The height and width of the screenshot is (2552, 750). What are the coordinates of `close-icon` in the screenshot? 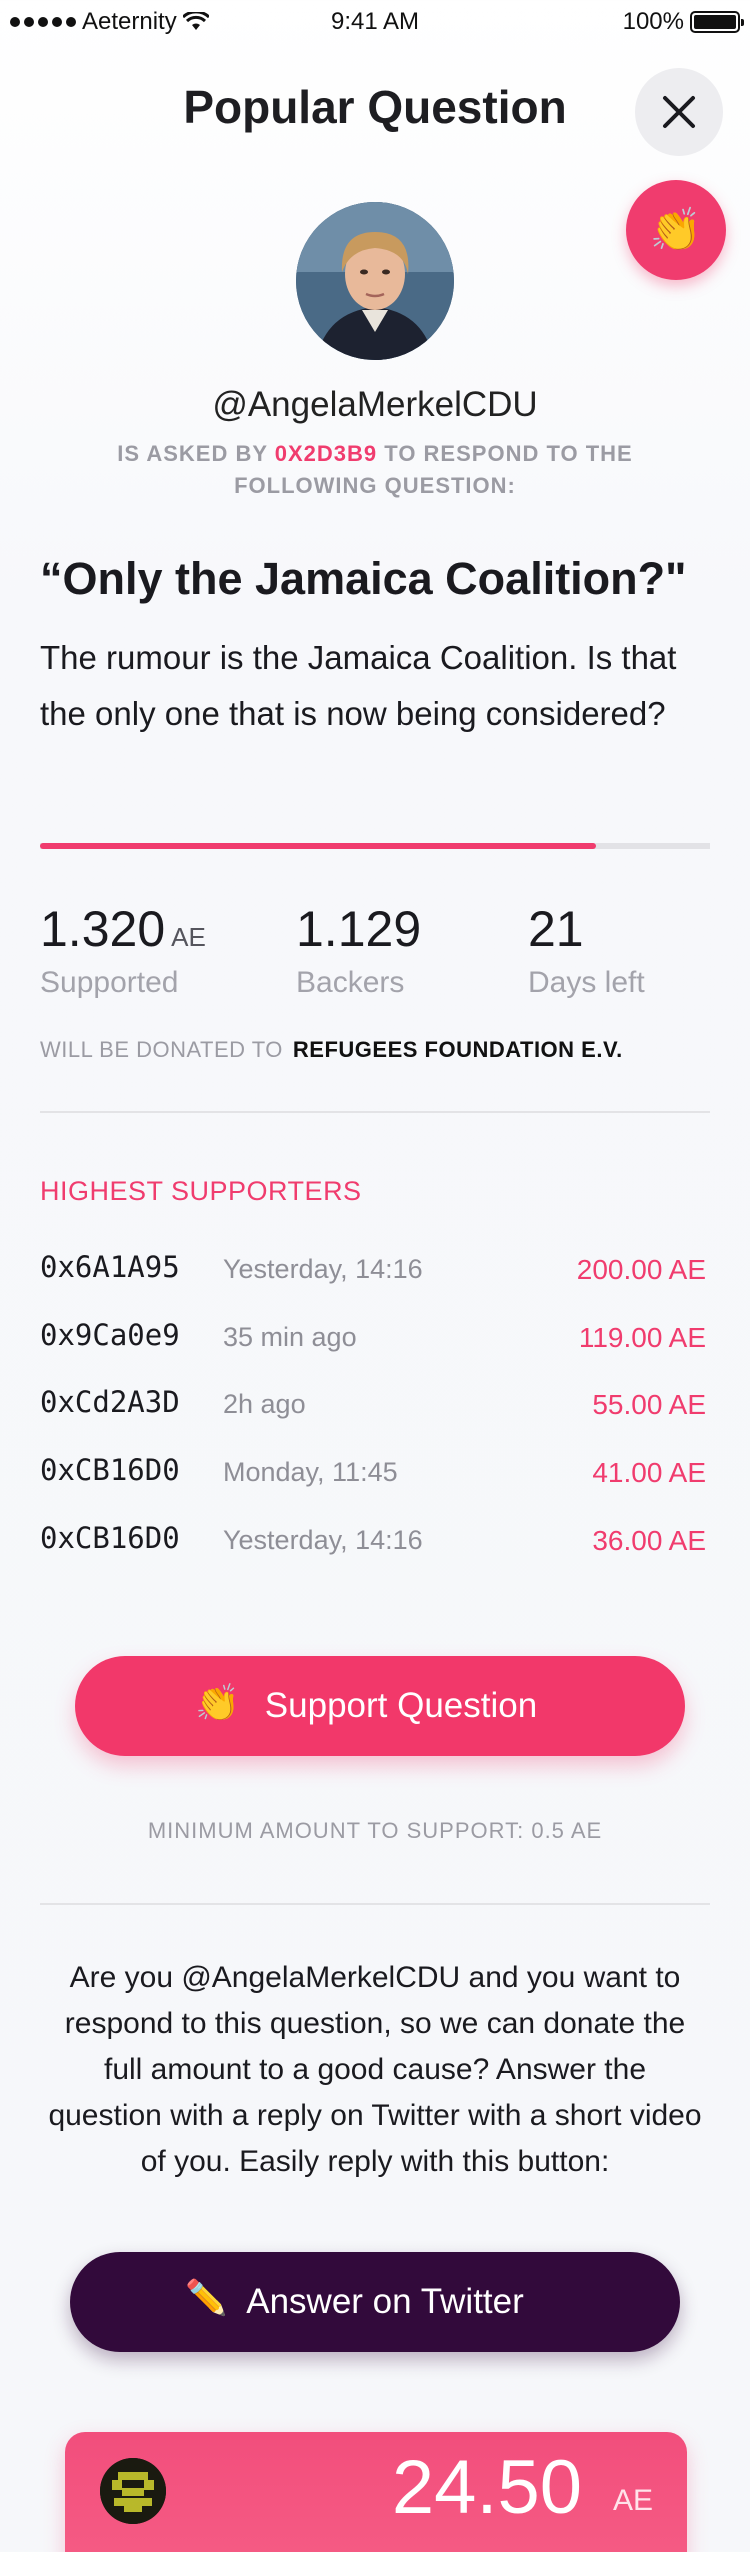 It's located at (679, 112).